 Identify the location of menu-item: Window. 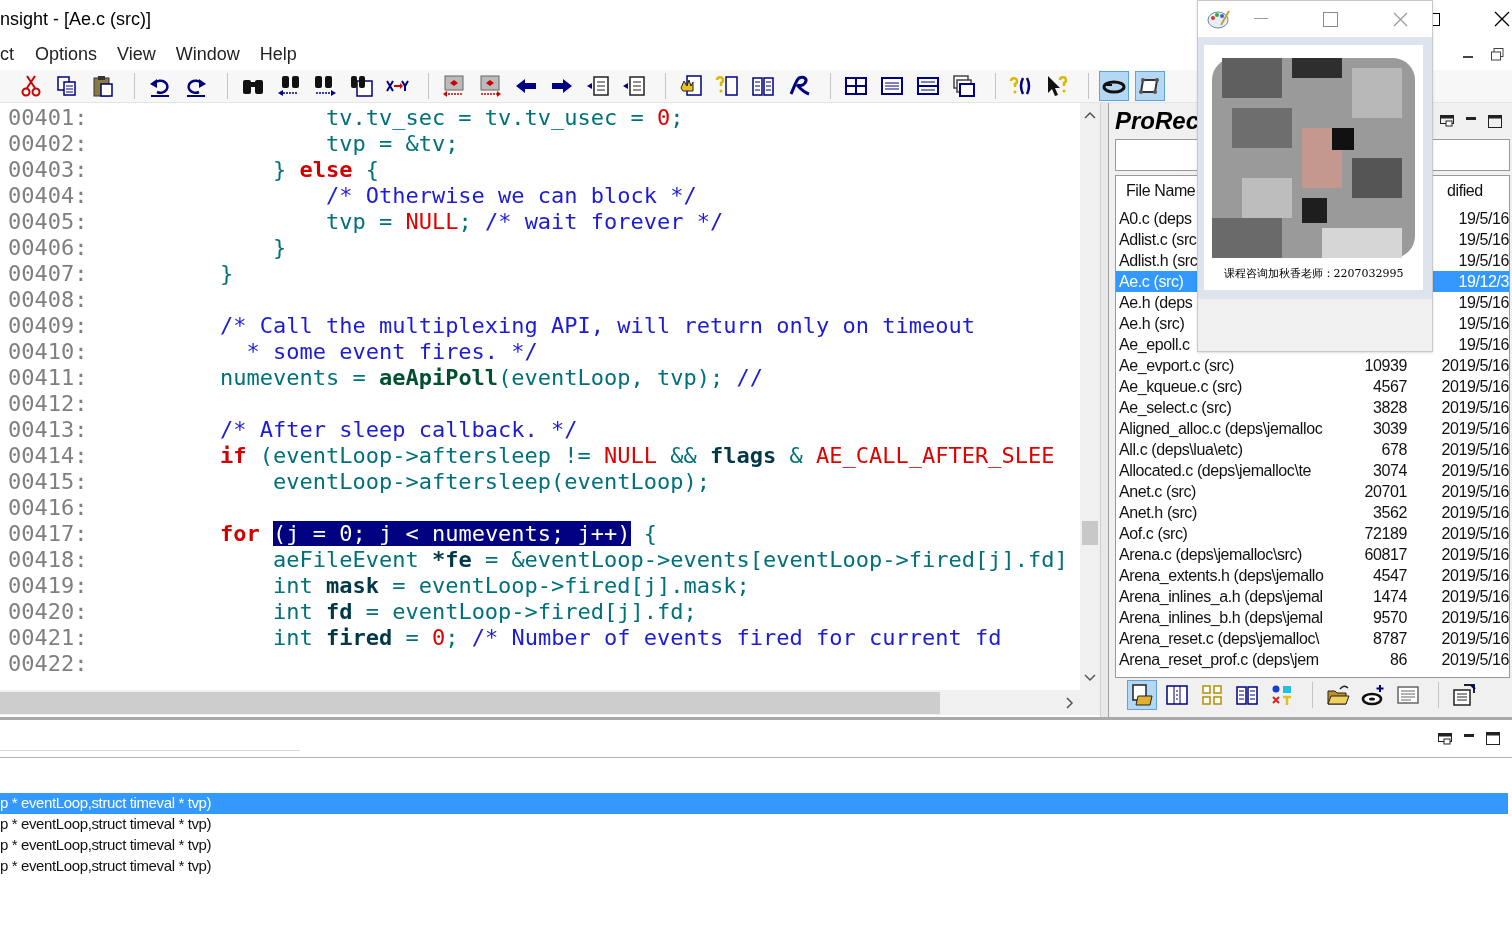
(207, 54).